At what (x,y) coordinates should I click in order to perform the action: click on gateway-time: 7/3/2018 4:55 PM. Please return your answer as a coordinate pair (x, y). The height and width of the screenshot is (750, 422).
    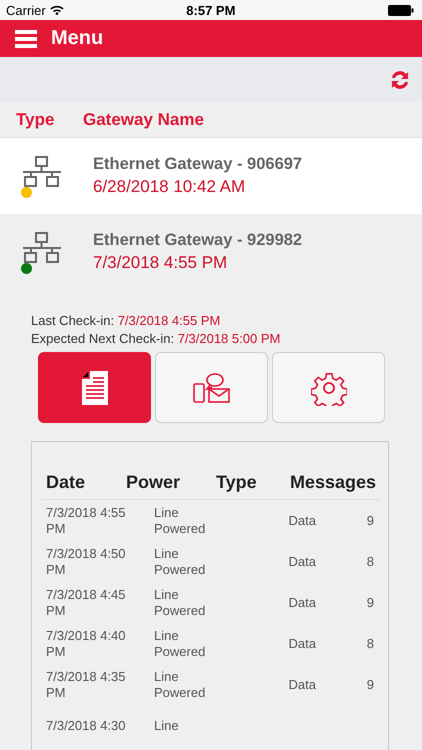
    Looking at the image, I should click on (160, 263).